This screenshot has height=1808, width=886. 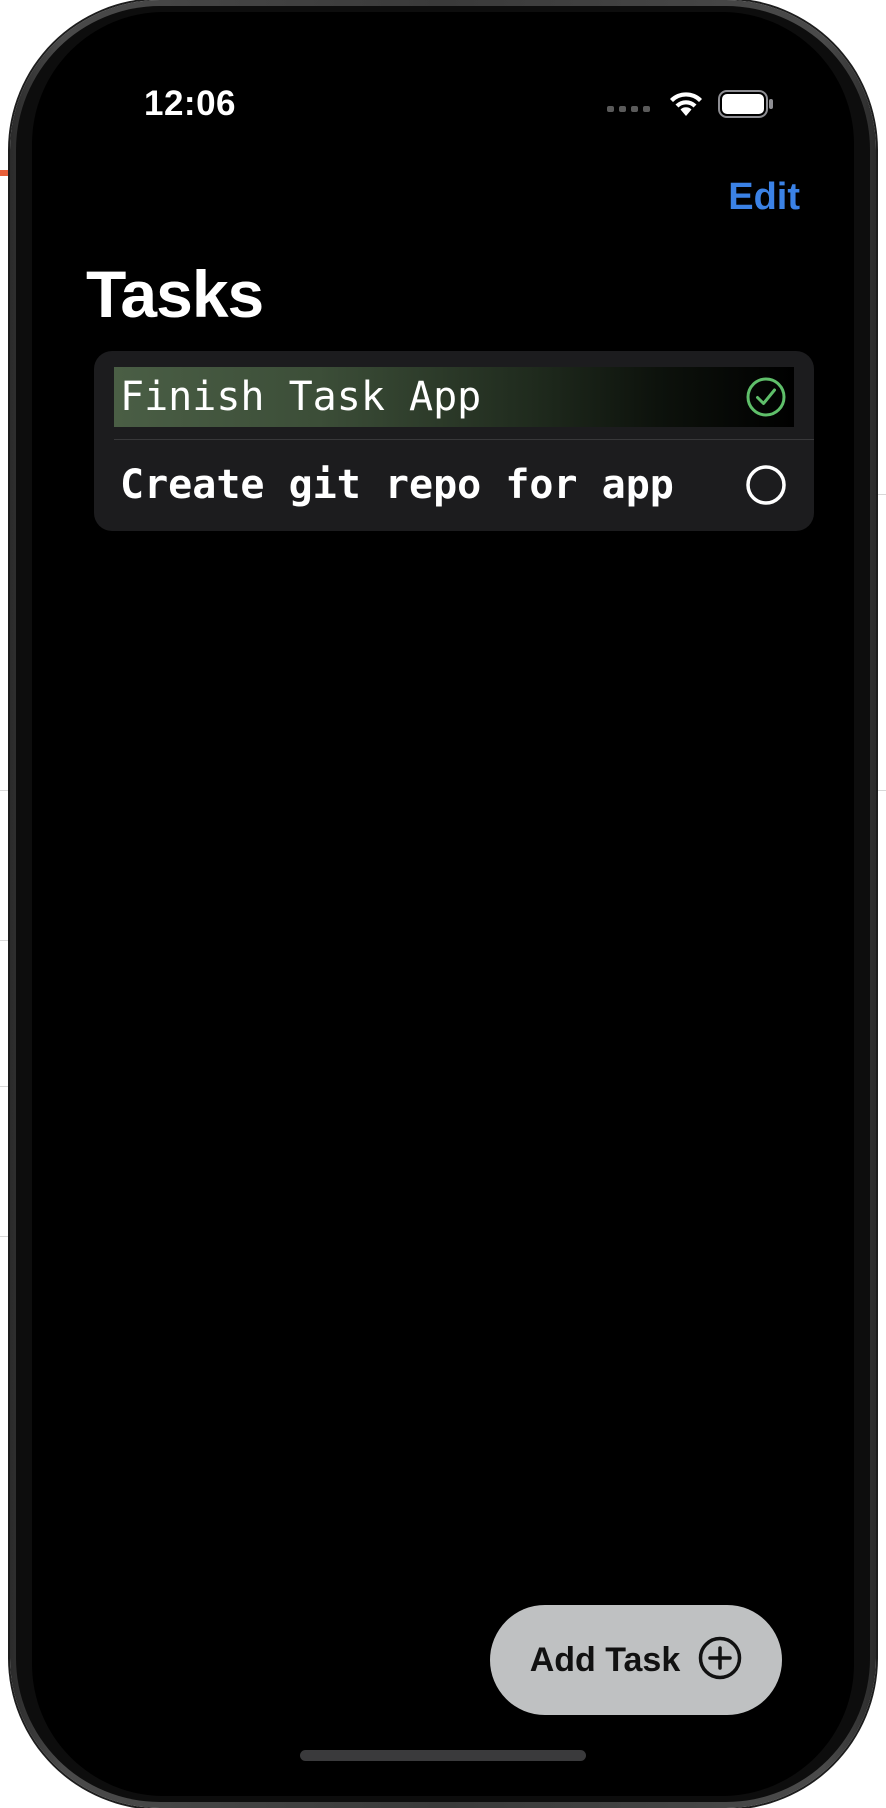 What do you see at coordinates (175, 294) in the screenshot?
I see `page-title: Tasks` at bounding box center [175, 294].